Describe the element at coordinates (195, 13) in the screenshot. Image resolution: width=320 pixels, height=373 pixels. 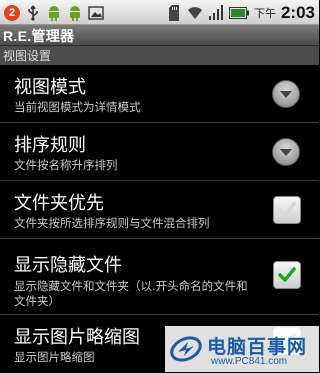
I see `wifi-icon` at that location.